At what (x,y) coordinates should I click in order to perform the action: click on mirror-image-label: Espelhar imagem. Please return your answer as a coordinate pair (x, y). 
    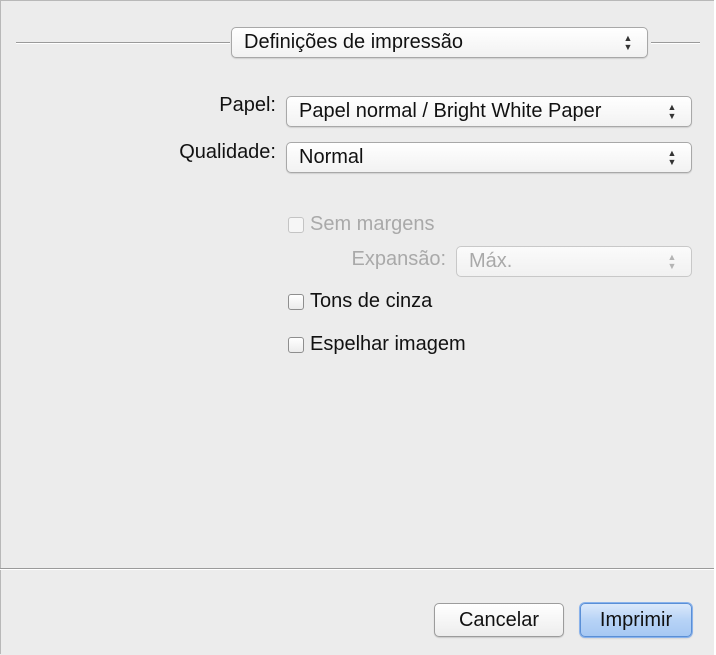
    Looking at the image, I should click on (388, 344).